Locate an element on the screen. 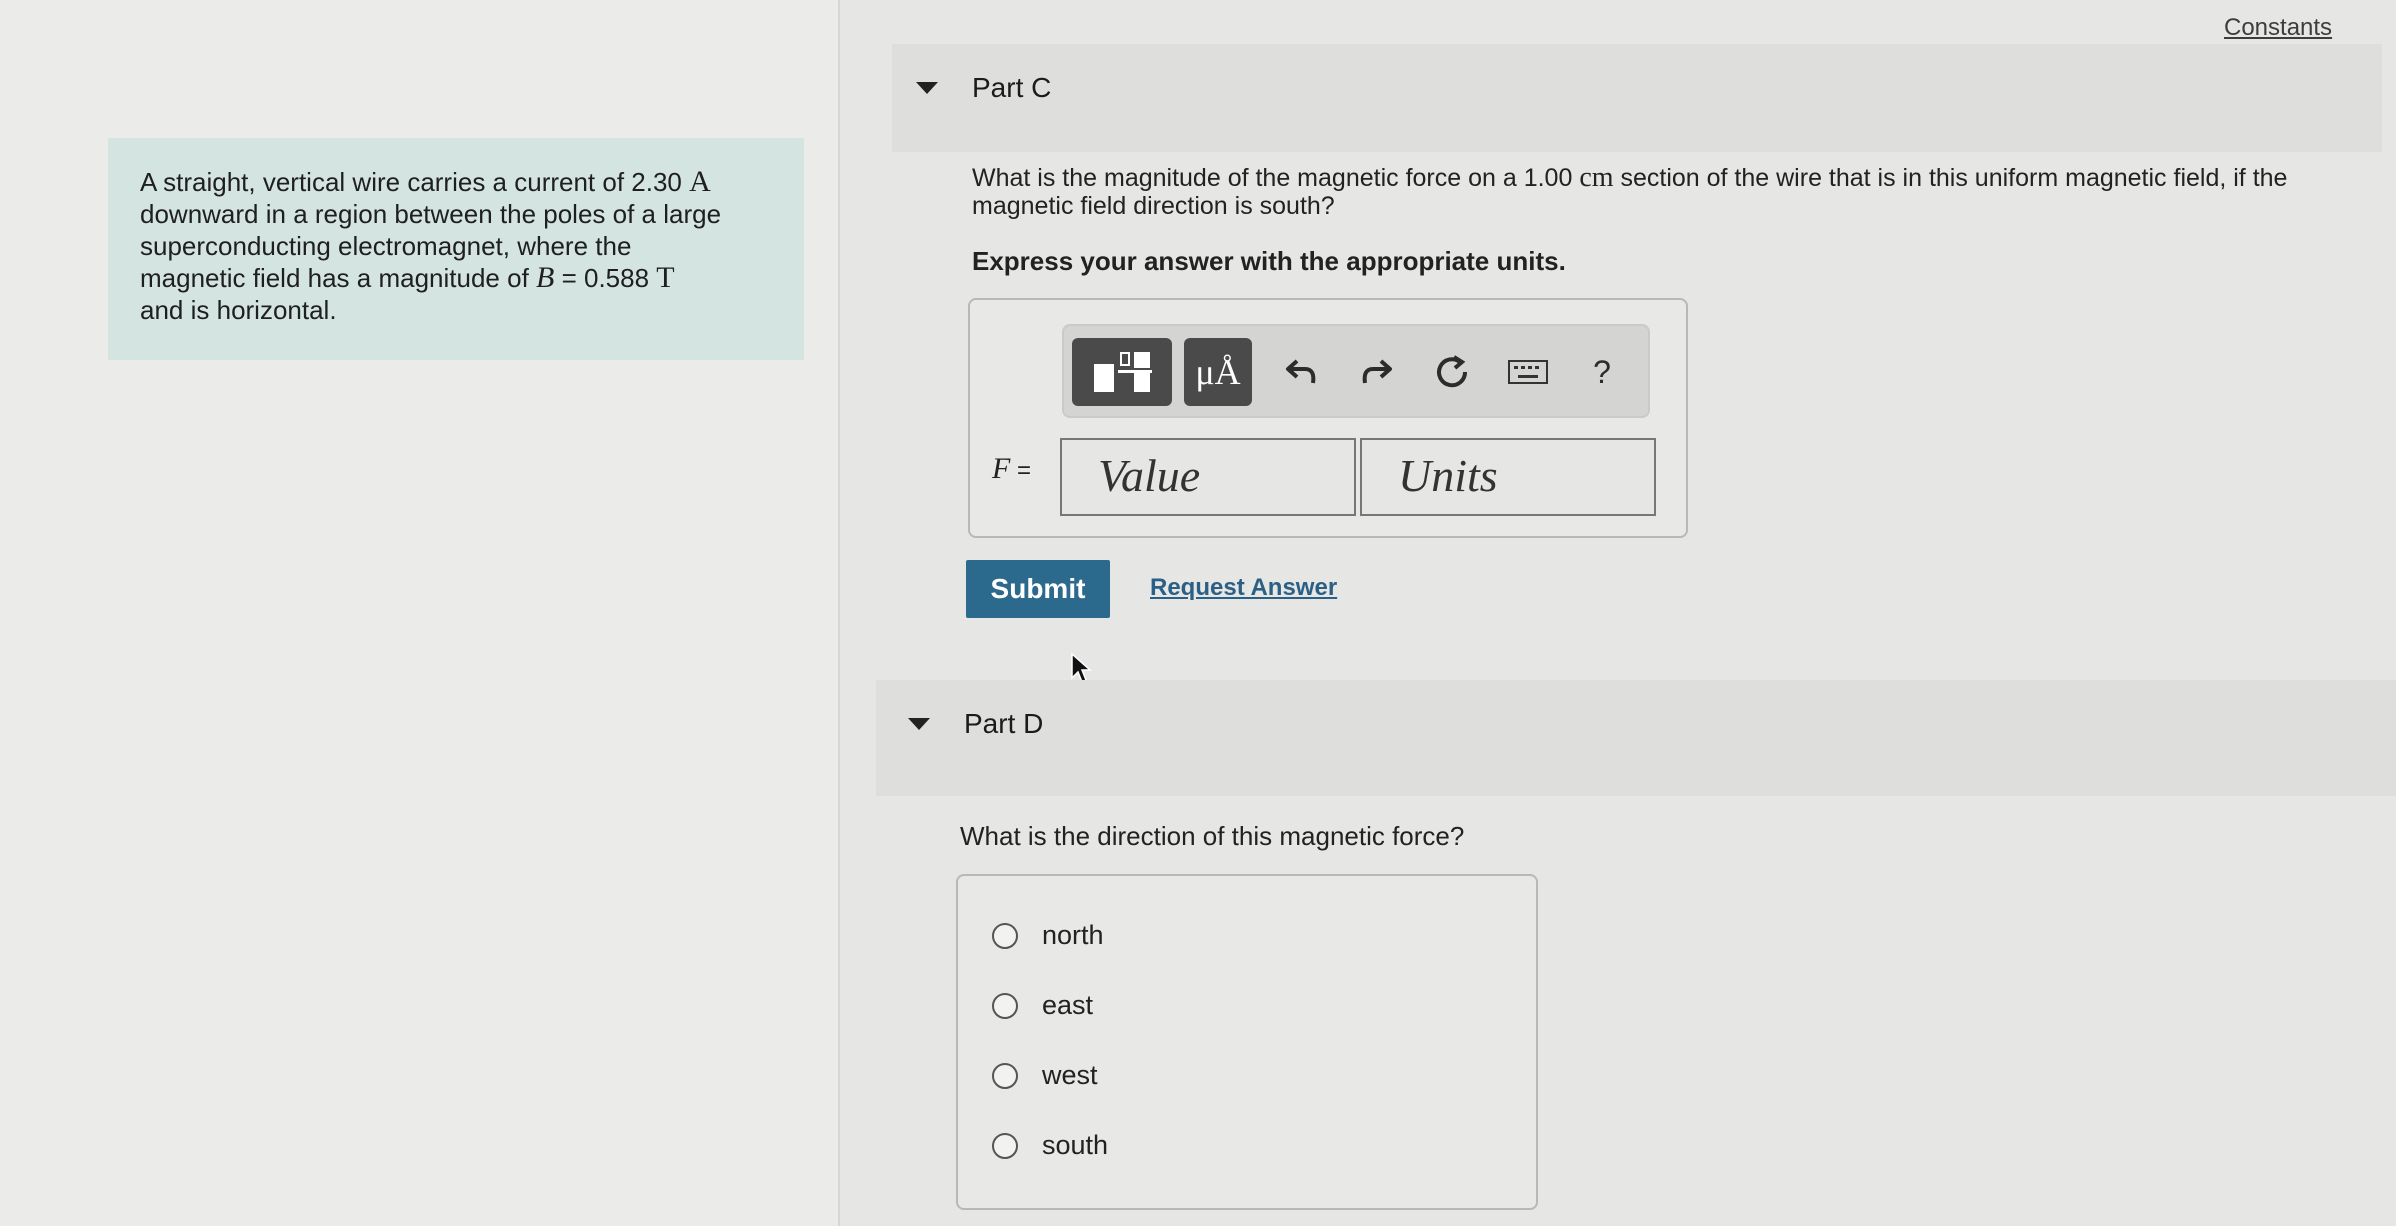 The width and height of the screenshot is (2396, 1226). question-text: magnetic field direction is south? is located at coordinates (1153, 206).